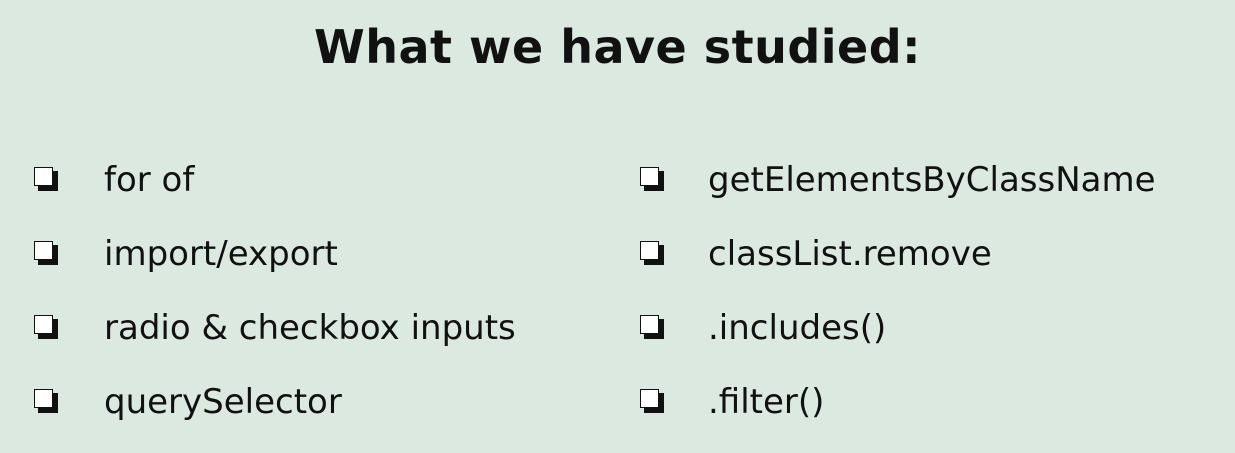 The image size is (1235, 453). Describe the element at coordinates (766, 402) in the screenshot. I see `list-item-label: .filter()` at that location.